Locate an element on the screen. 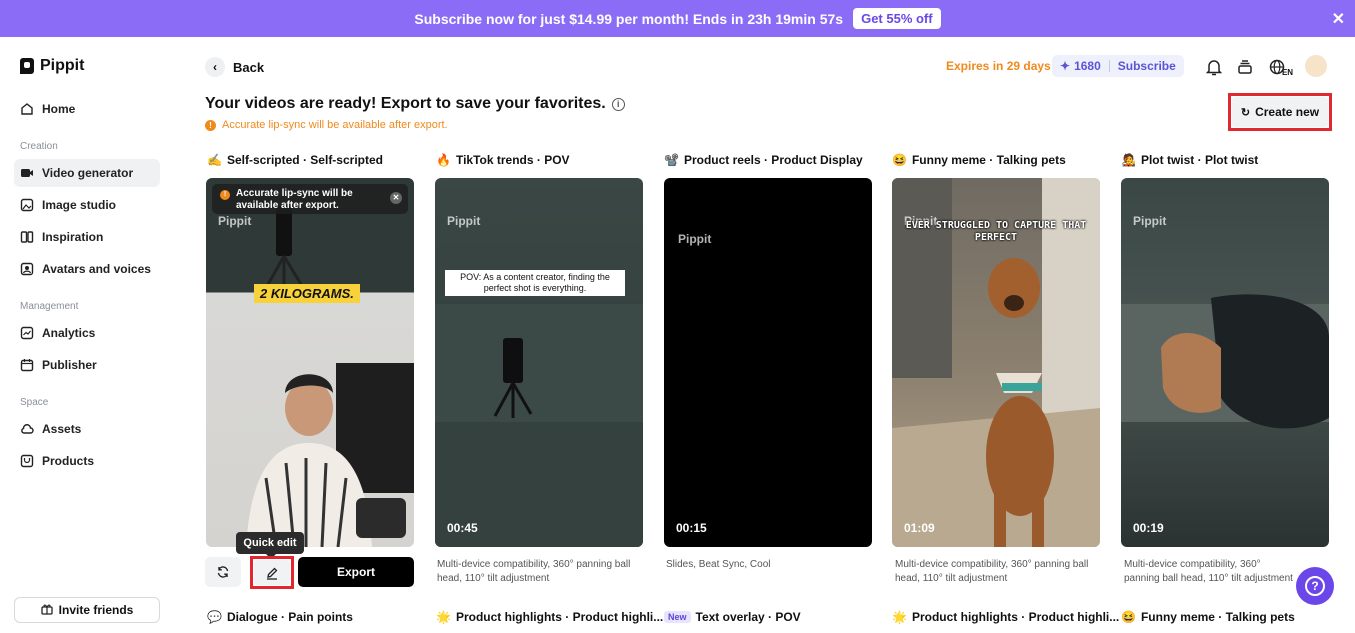  projector-icon: 📽️ is located at coordinates (671, 160).